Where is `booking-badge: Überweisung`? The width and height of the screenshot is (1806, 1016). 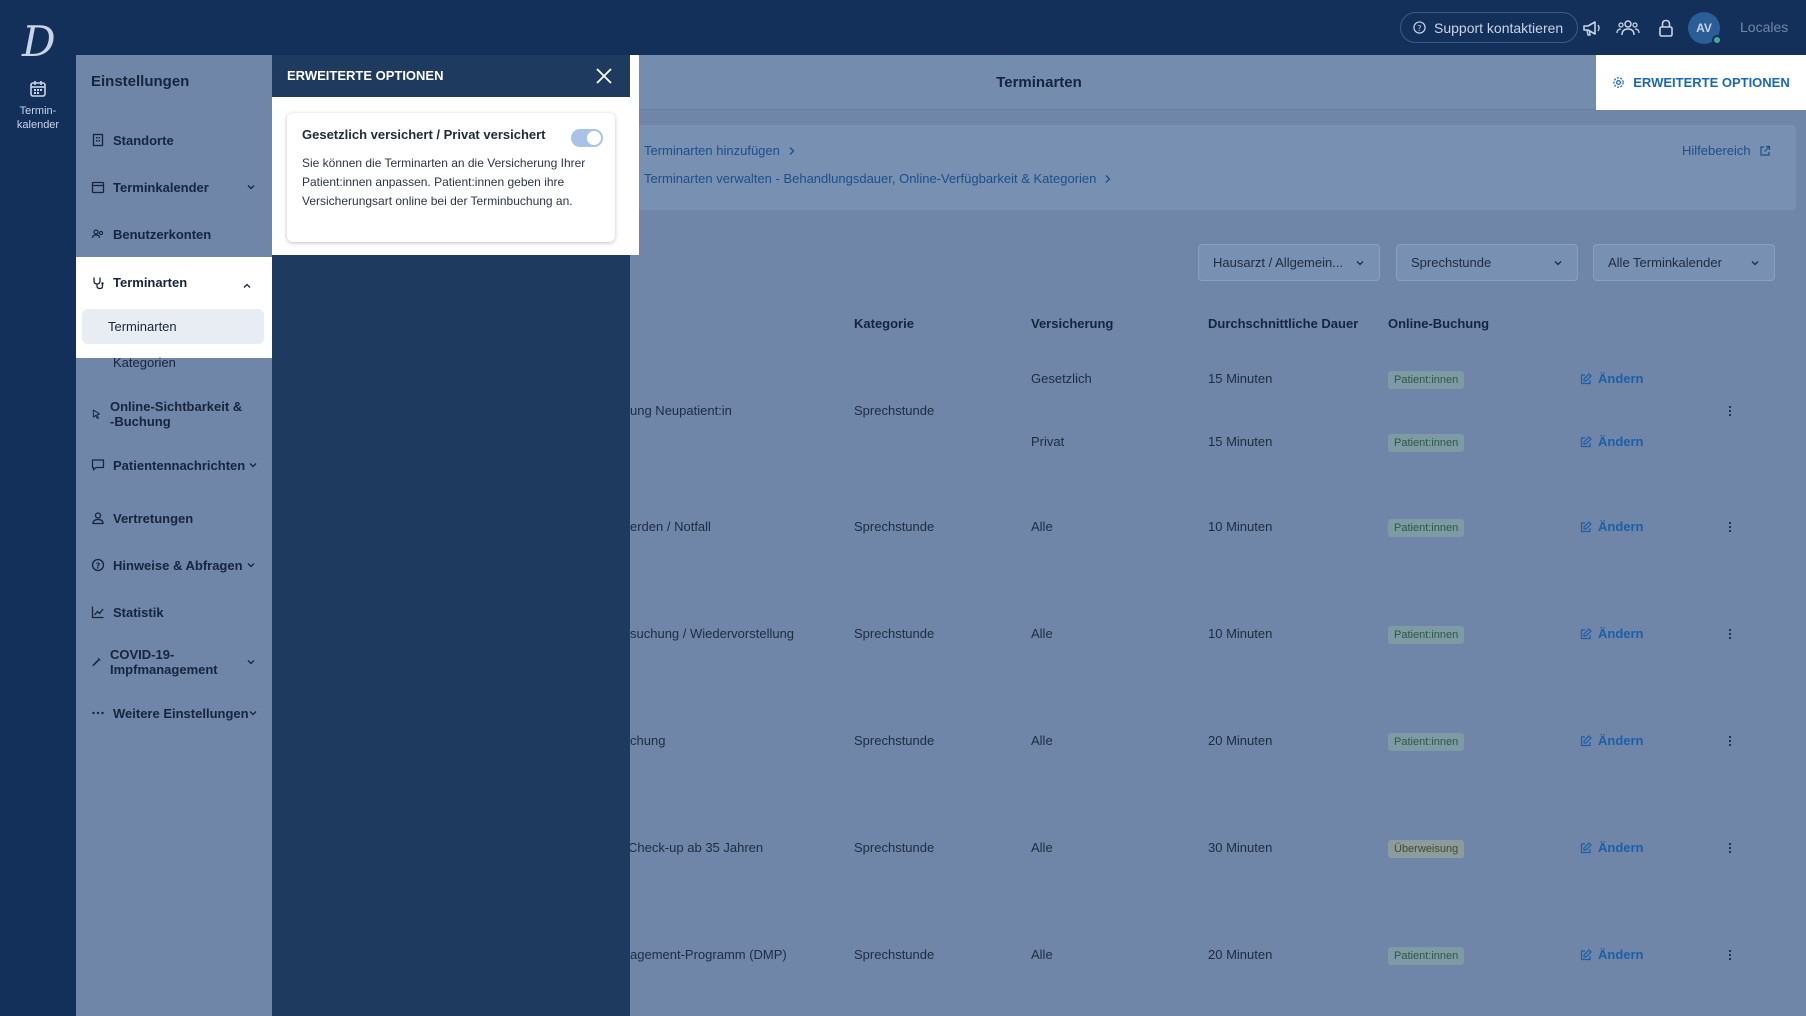 booking-badge: Überweisung is located at coordinates (1426, 849).